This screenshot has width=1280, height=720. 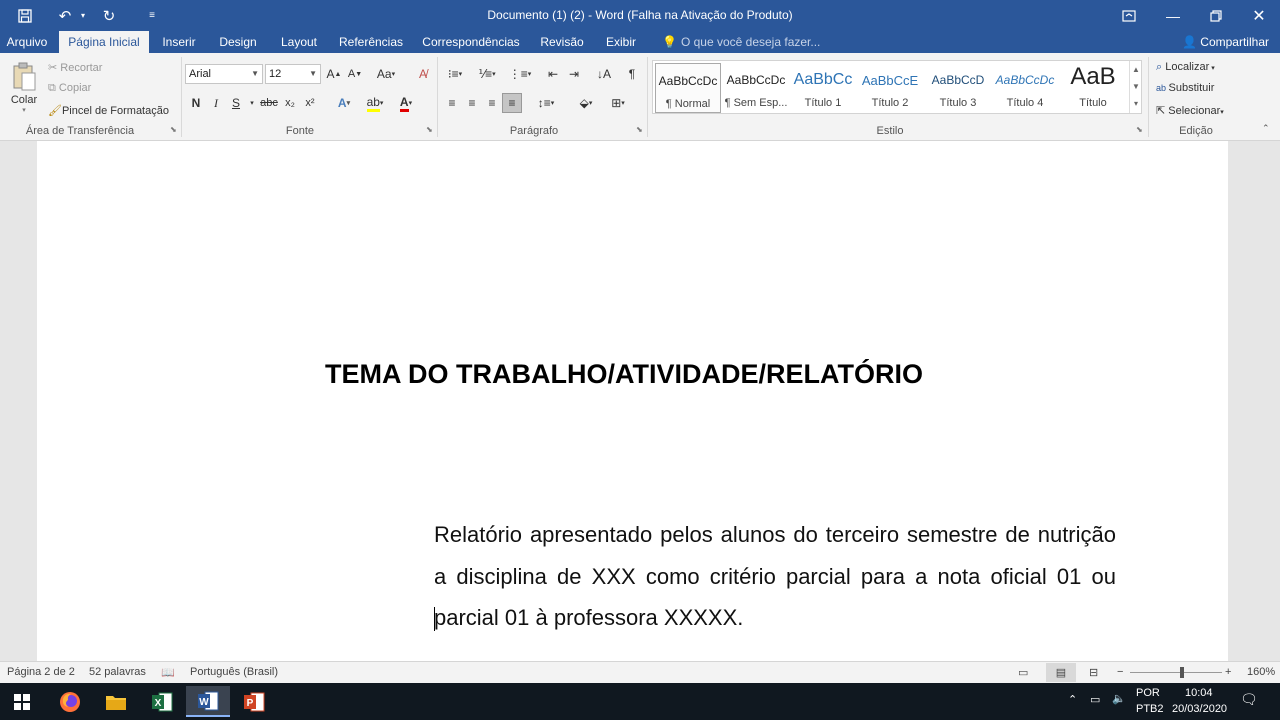 I want to click on ribbon-display-options-icon, so click(x=1129, y=15).